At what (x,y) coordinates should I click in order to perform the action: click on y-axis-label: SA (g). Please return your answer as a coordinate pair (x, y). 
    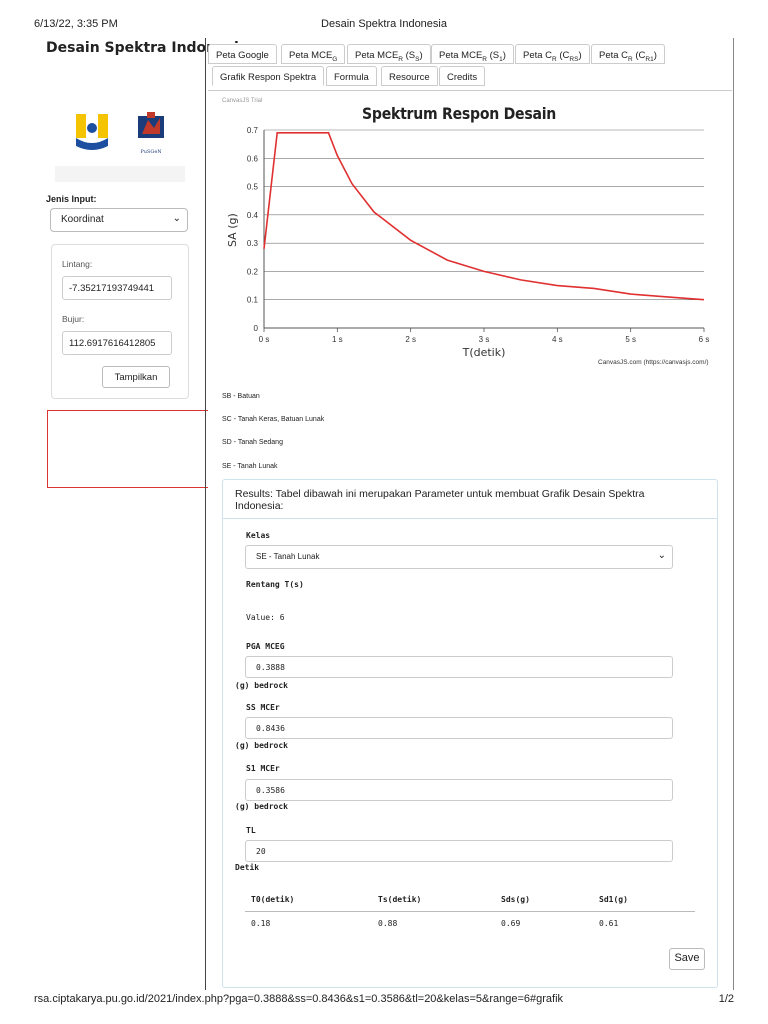
    Looking at the image, I should click on (232, 230).